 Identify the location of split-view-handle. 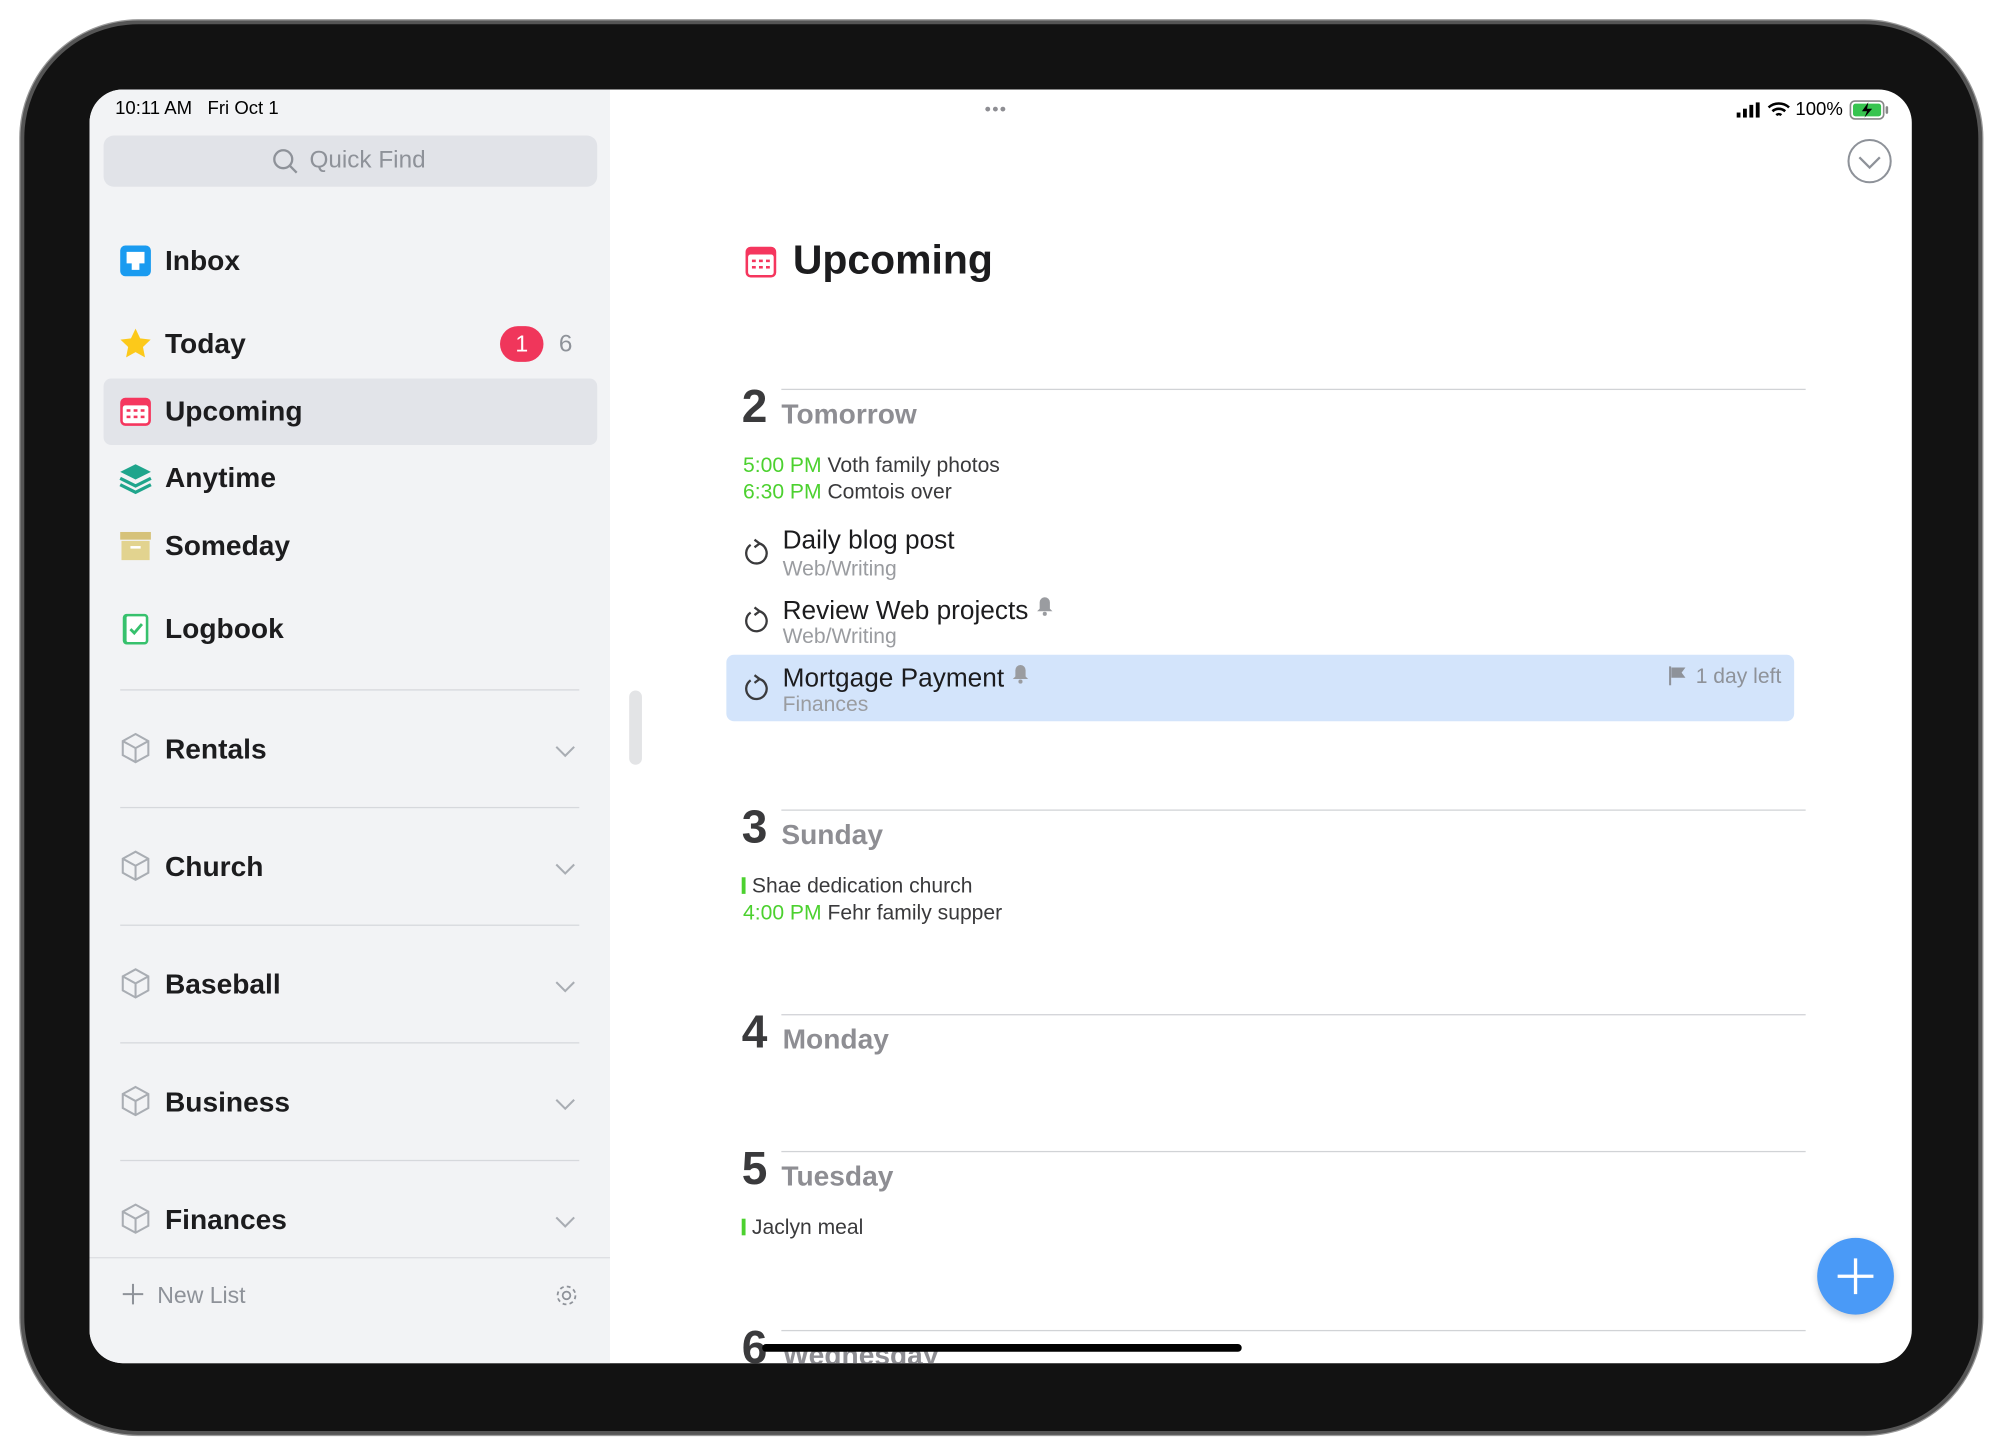
(635, 727).